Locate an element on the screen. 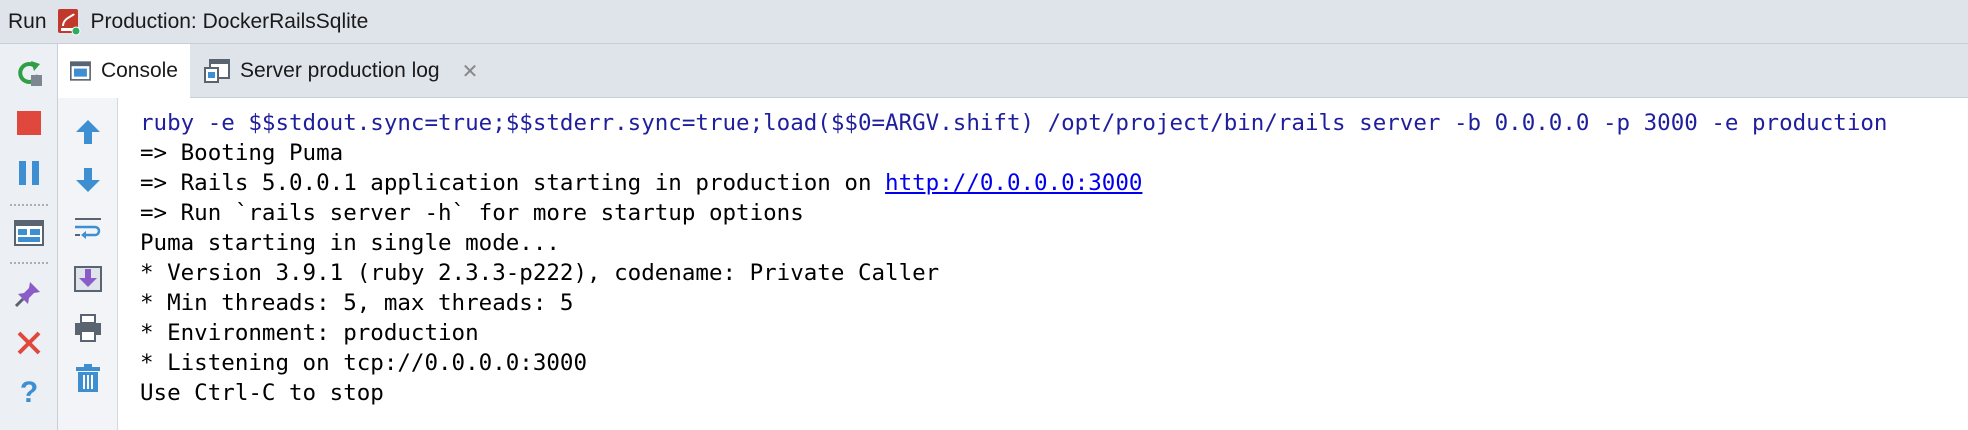 This screenshot has height=430, width=1968. pin-icon is located at coordinates (27, 295).